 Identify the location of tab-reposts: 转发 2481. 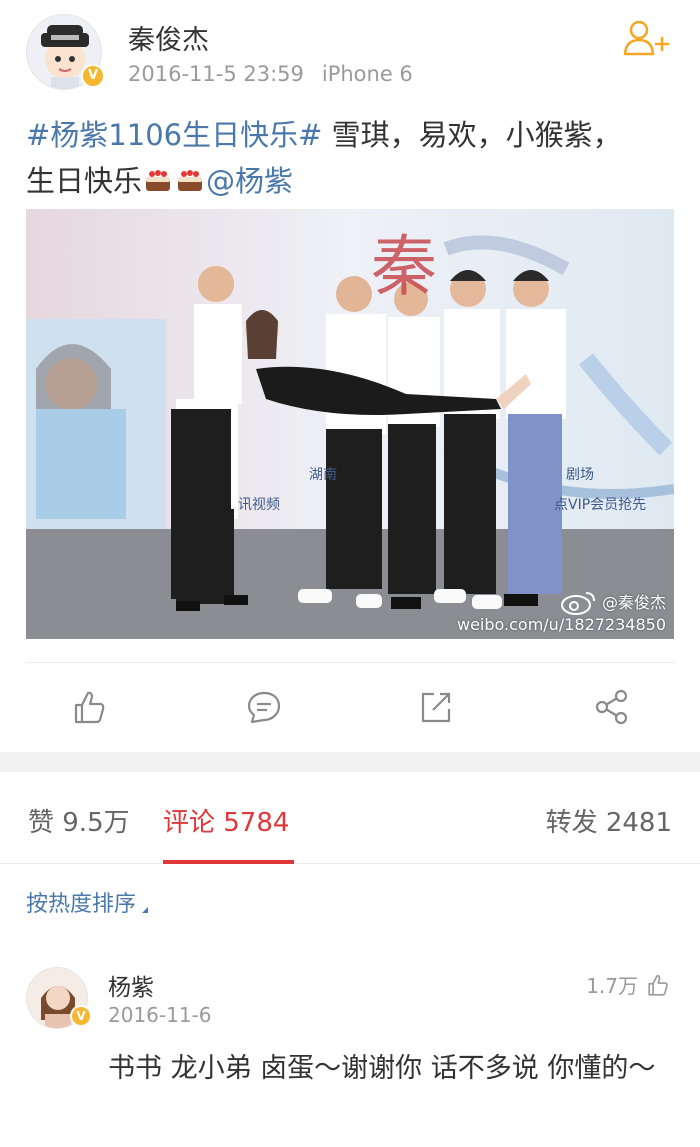
(609, 820).